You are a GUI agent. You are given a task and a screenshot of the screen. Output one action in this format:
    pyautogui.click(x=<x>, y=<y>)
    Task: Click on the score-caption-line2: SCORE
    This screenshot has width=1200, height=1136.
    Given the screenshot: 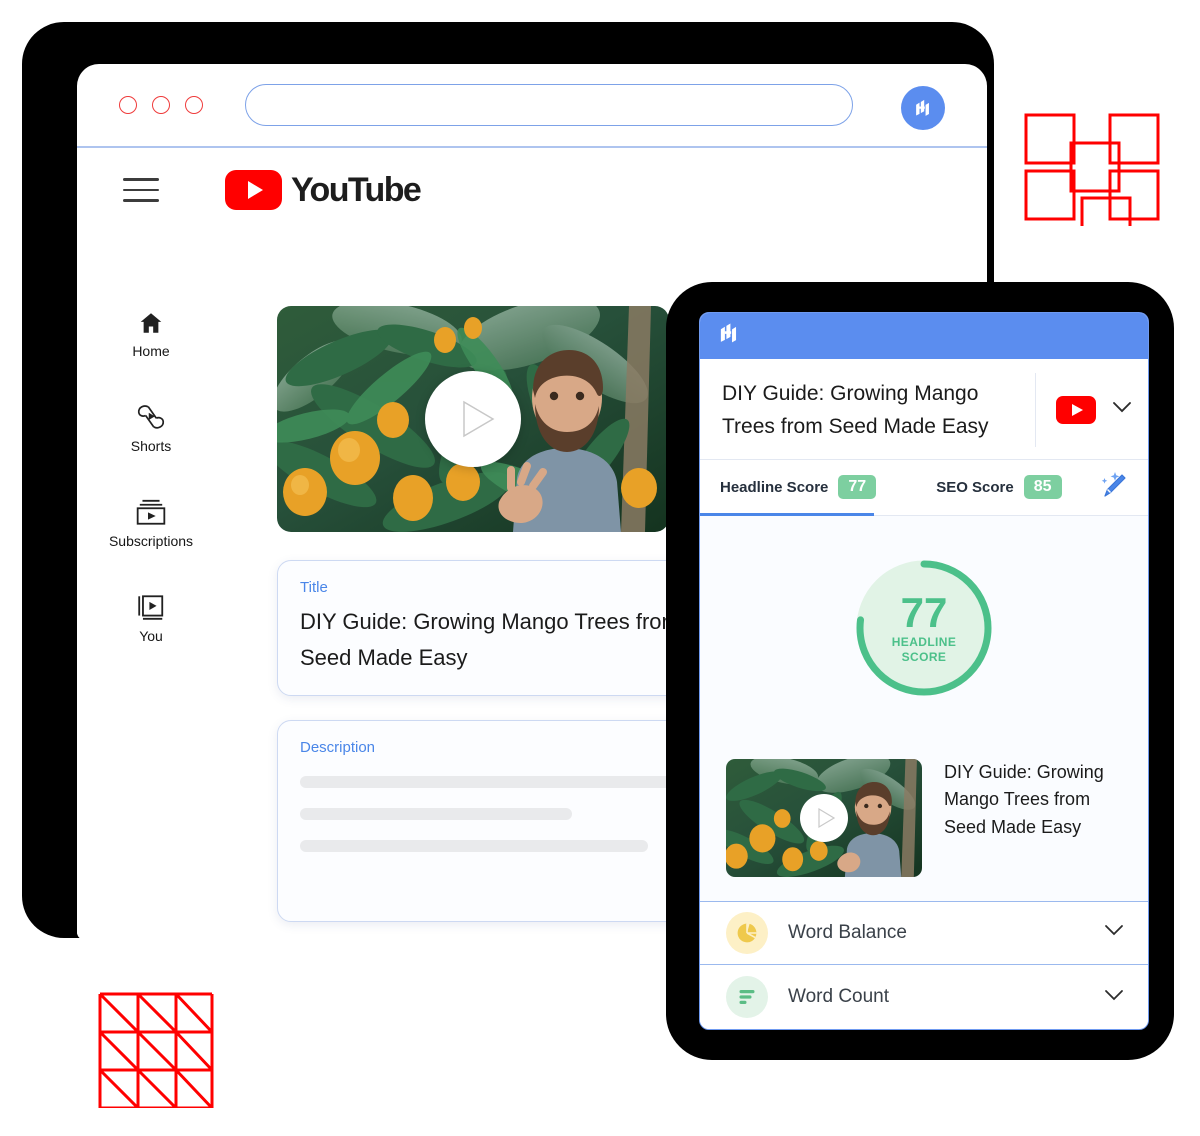 What is the action you would take?
    pyautogui.click(x=924, y=657)
    